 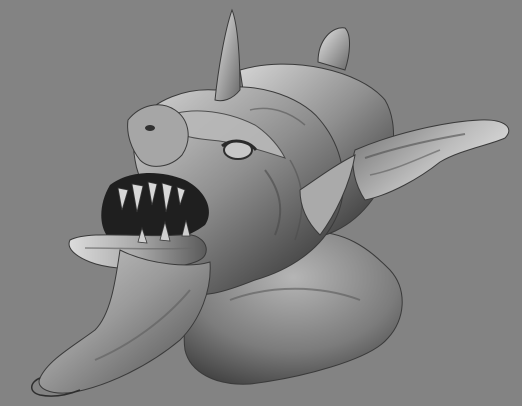 I want to click on rear-horn, so click(x=333, y=49).